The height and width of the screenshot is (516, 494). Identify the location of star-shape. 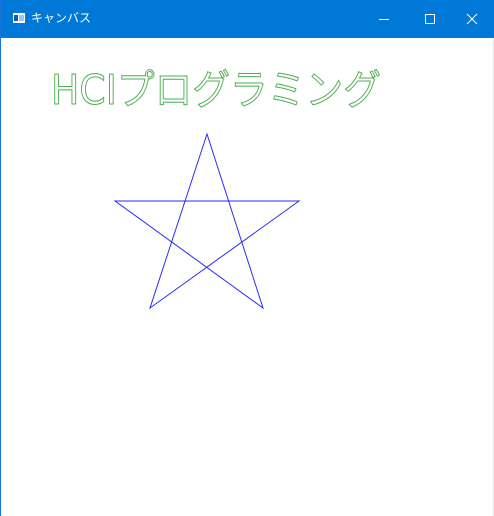
(207, 221).